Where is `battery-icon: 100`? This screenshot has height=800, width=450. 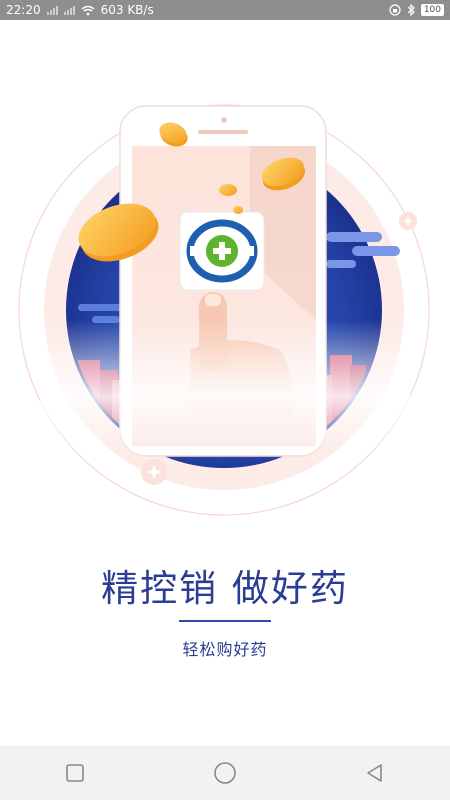 battery-icon: 100 is located at coordinates (432, 10).